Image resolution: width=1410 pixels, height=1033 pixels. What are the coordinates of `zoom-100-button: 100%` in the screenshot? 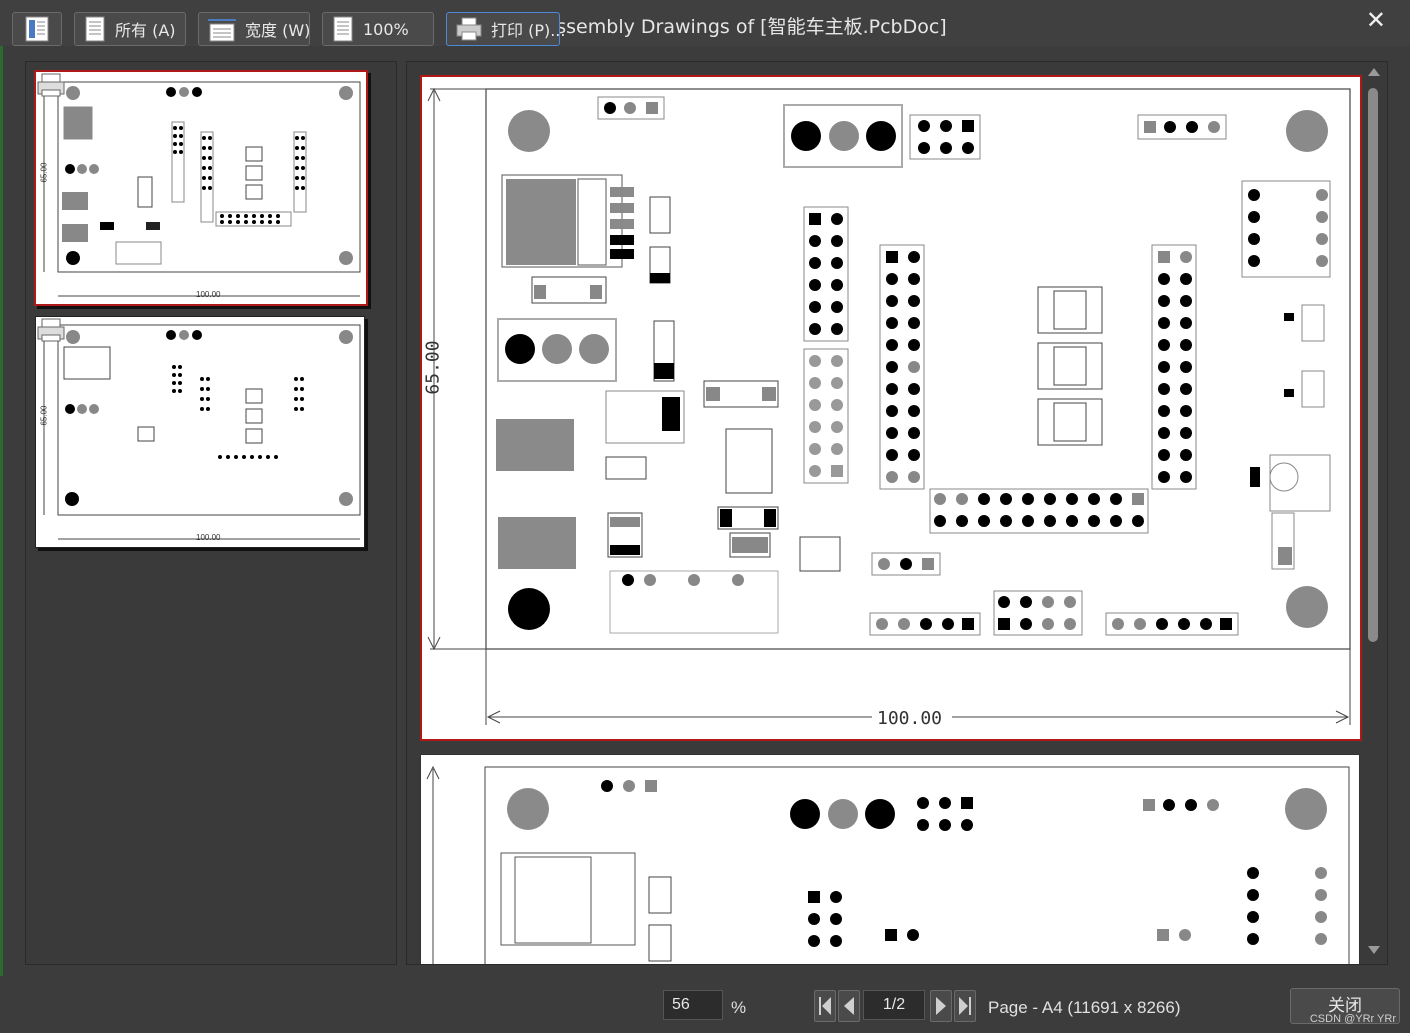 It's located at (378, 29).